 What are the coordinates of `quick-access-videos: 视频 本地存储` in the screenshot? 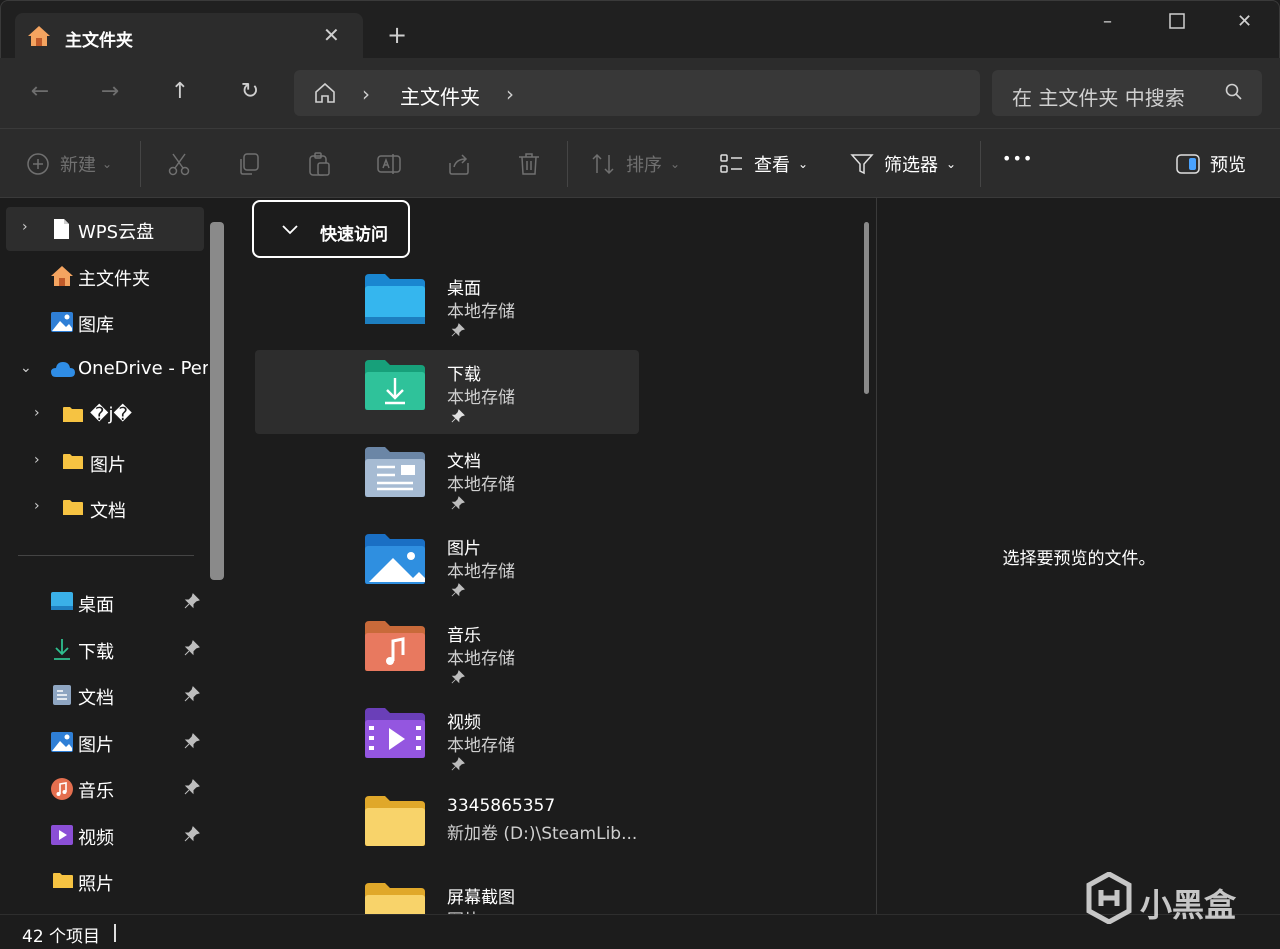 It's located at (447, 740).